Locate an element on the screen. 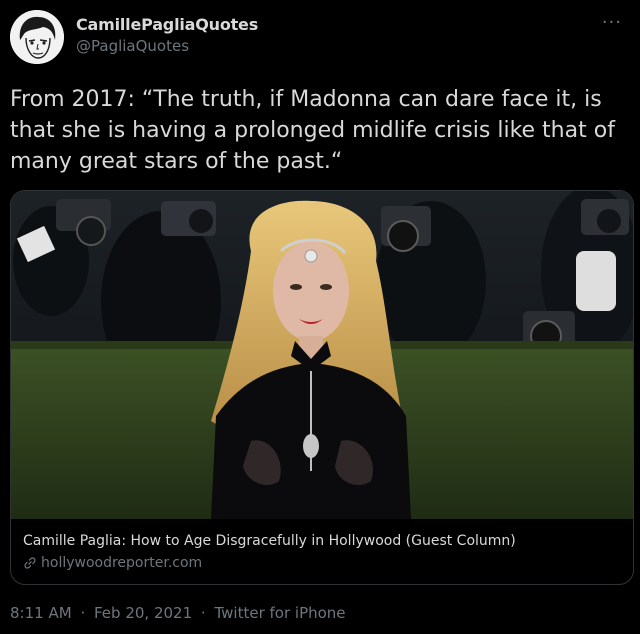  sketch-portrait-avatar-icon is located at coordinates (37, 37).